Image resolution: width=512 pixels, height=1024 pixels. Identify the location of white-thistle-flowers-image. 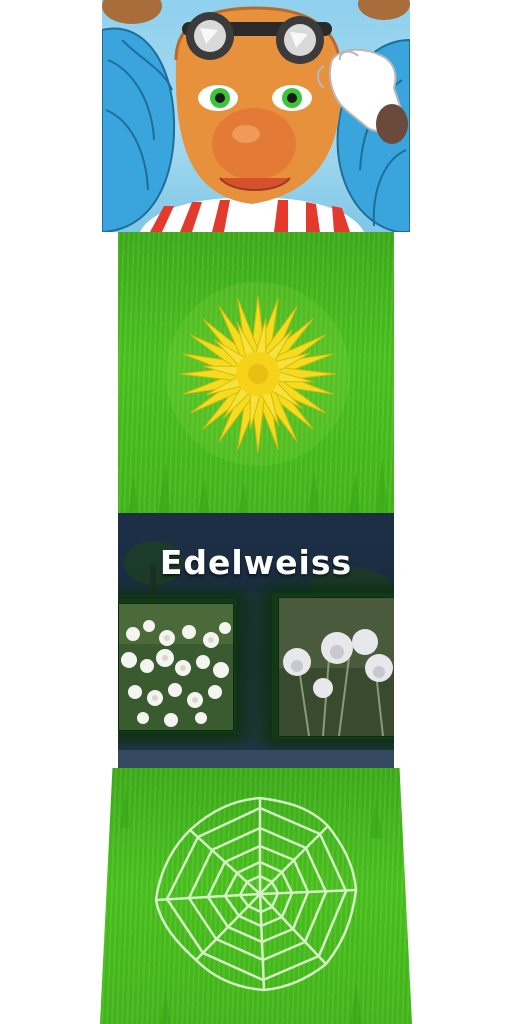
(336, 667).